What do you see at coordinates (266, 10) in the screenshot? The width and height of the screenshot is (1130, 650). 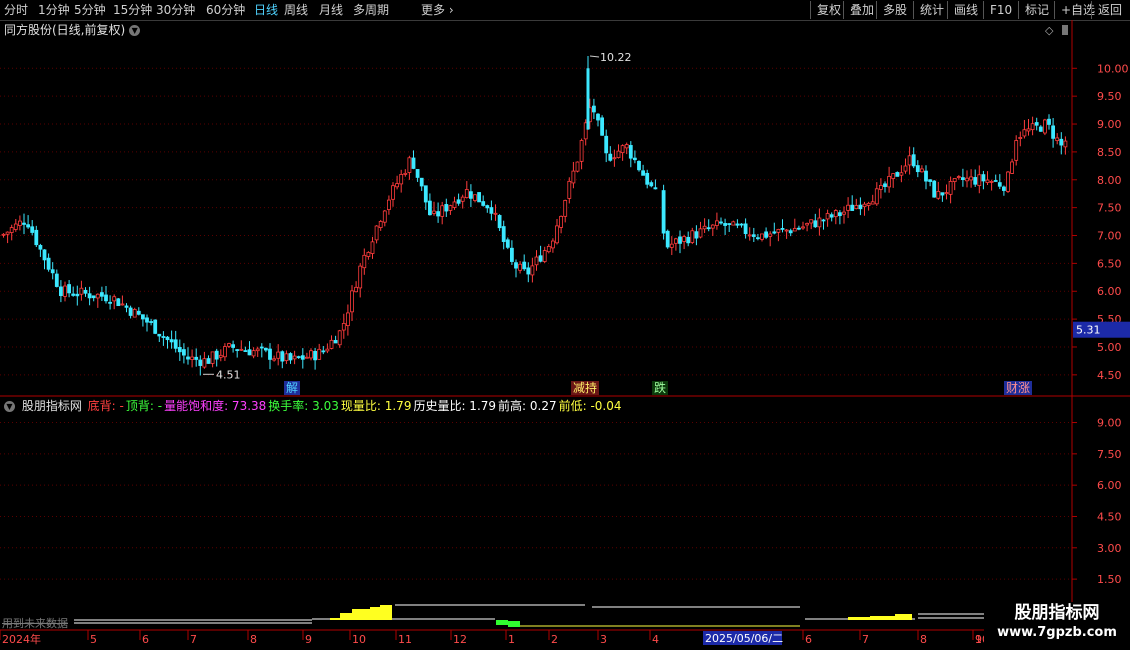 I see `period-tab-6: 日线` at bounding box center [266, 10].